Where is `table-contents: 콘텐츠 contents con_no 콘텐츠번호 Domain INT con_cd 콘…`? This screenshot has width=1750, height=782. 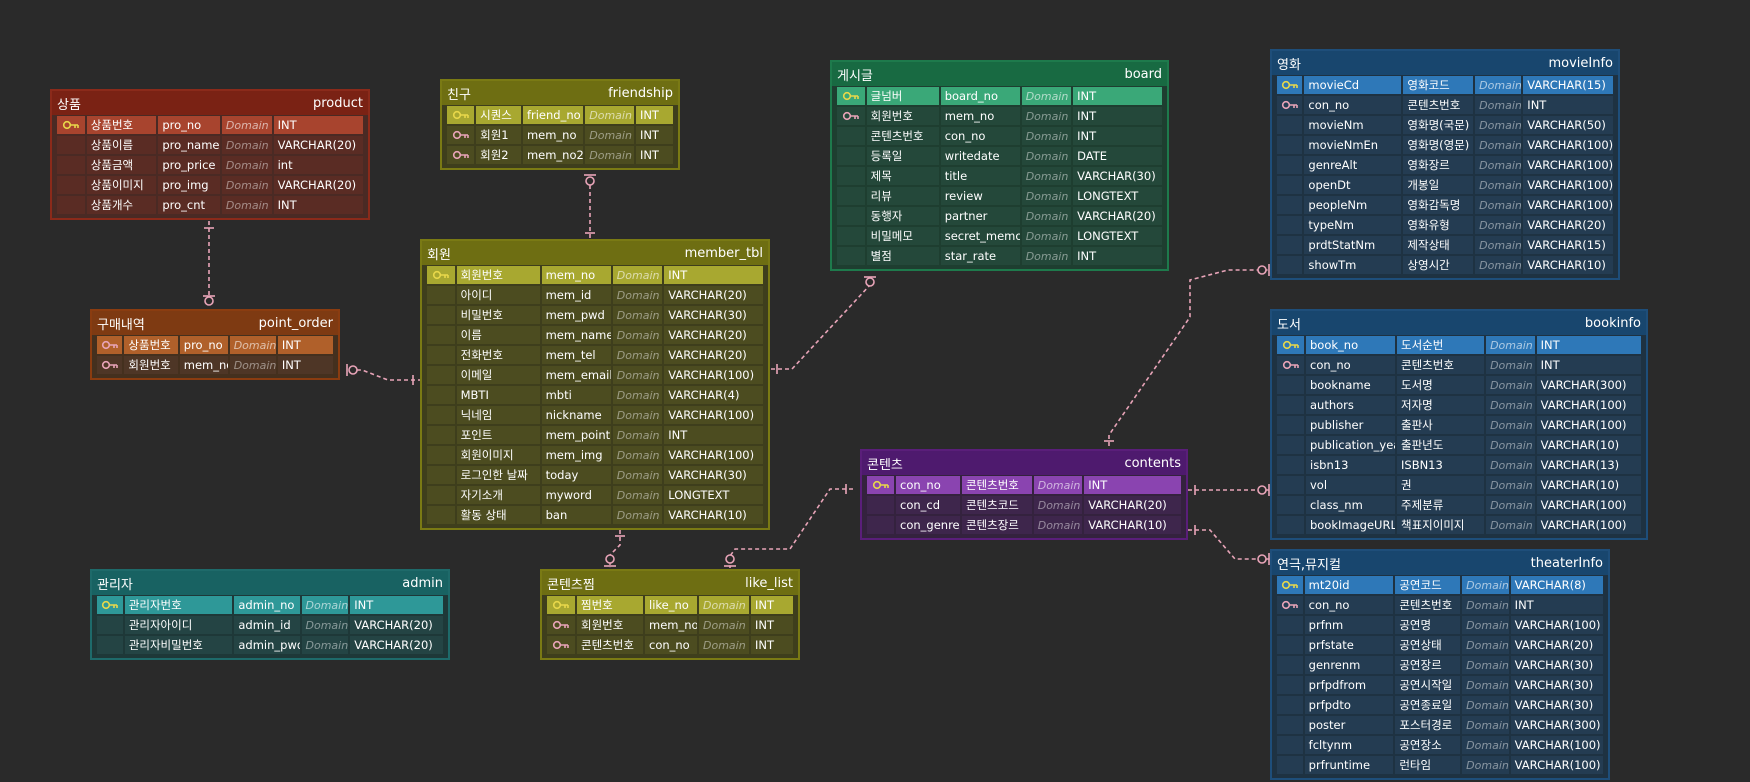 table-contents: 콘텐츠 contents con_no 콘텐츠번호 Domain INT con_cd 콘… is located at coordinates (1024, 494).